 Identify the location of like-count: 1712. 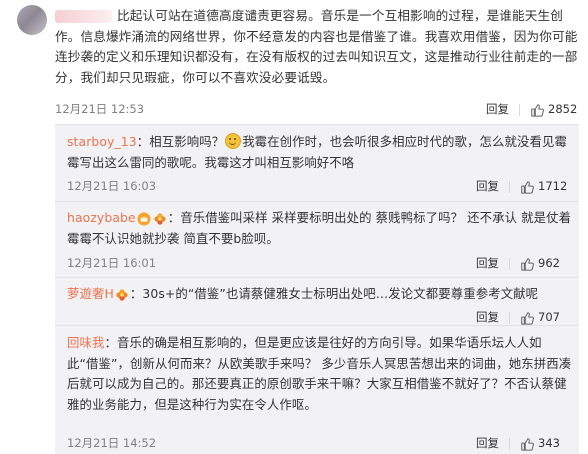
(553, 186).